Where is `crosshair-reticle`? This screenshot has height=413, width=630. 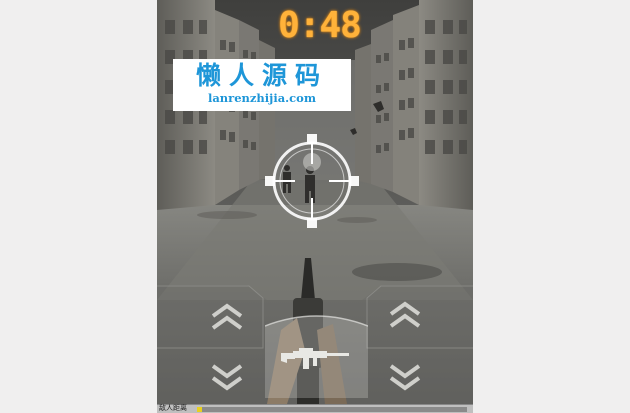 crosshair-reticle is located at coordinates (312, 181).